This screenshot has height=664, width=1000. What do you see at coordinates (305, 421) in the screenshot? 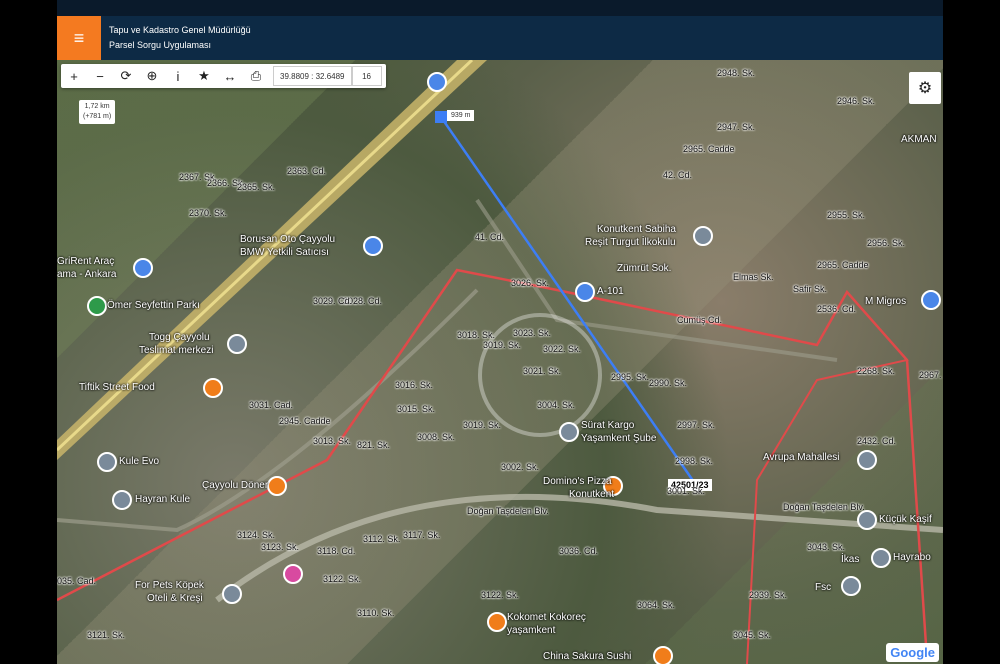
I see `road-label: 2945. Cadde` at bounding box center [305, 421].